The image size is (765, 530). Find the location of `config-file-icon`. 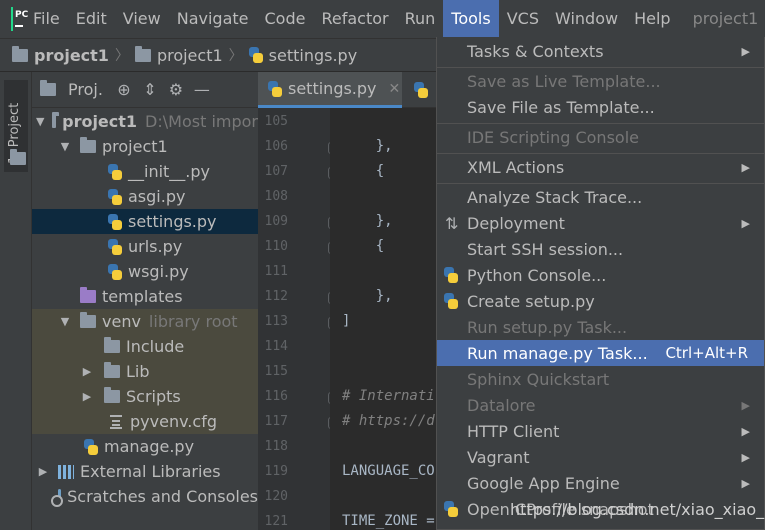

config-file-icon is located at coordinates (116, 421).